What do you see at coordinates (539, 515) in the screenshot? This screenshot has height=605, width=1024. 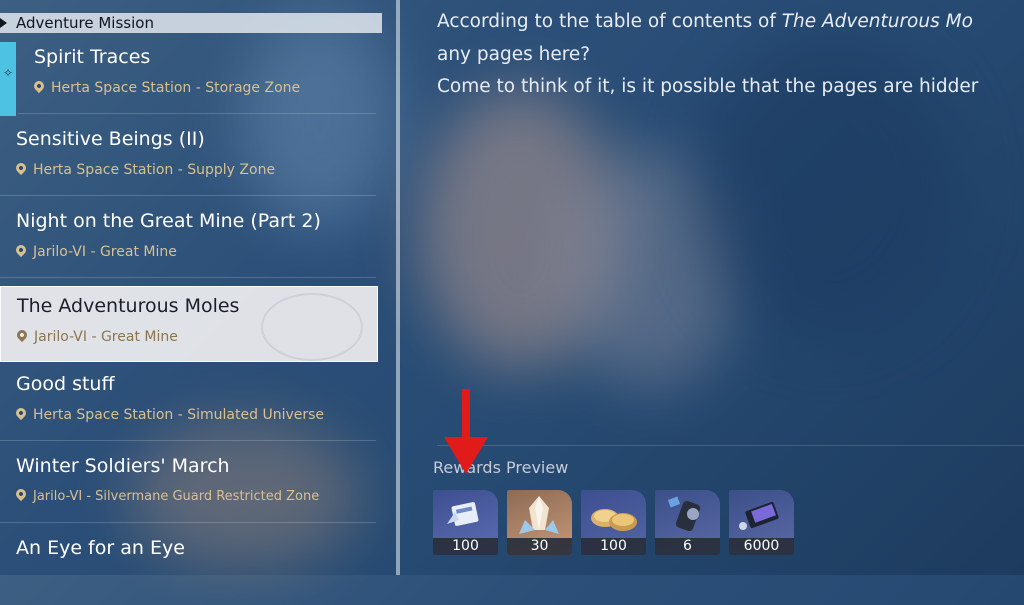 I see `crystal-icon` at bounding box center [539, 515].